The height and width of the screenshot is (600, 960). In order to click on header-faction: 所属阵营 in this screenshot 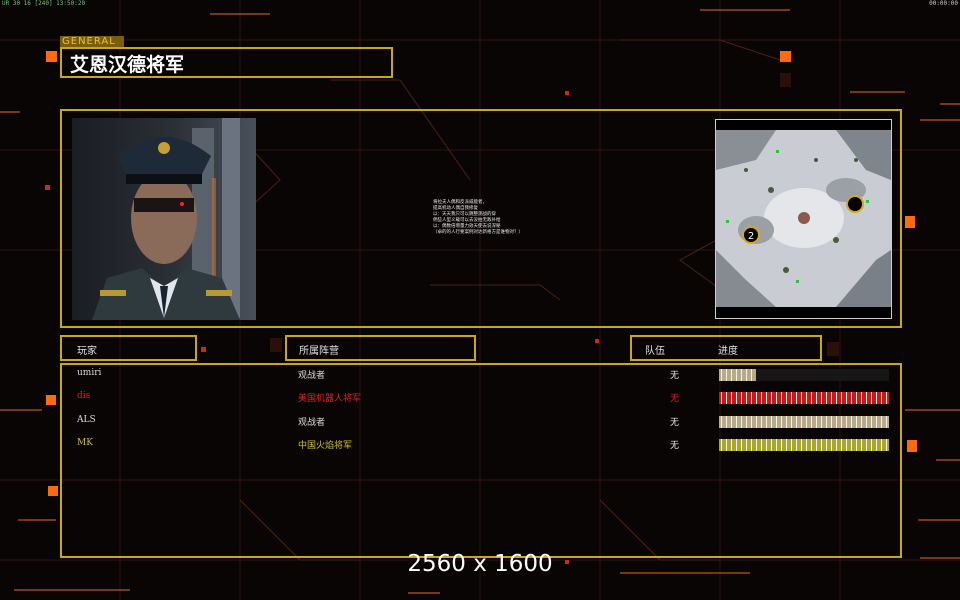, I will do `click(380, 348)`.